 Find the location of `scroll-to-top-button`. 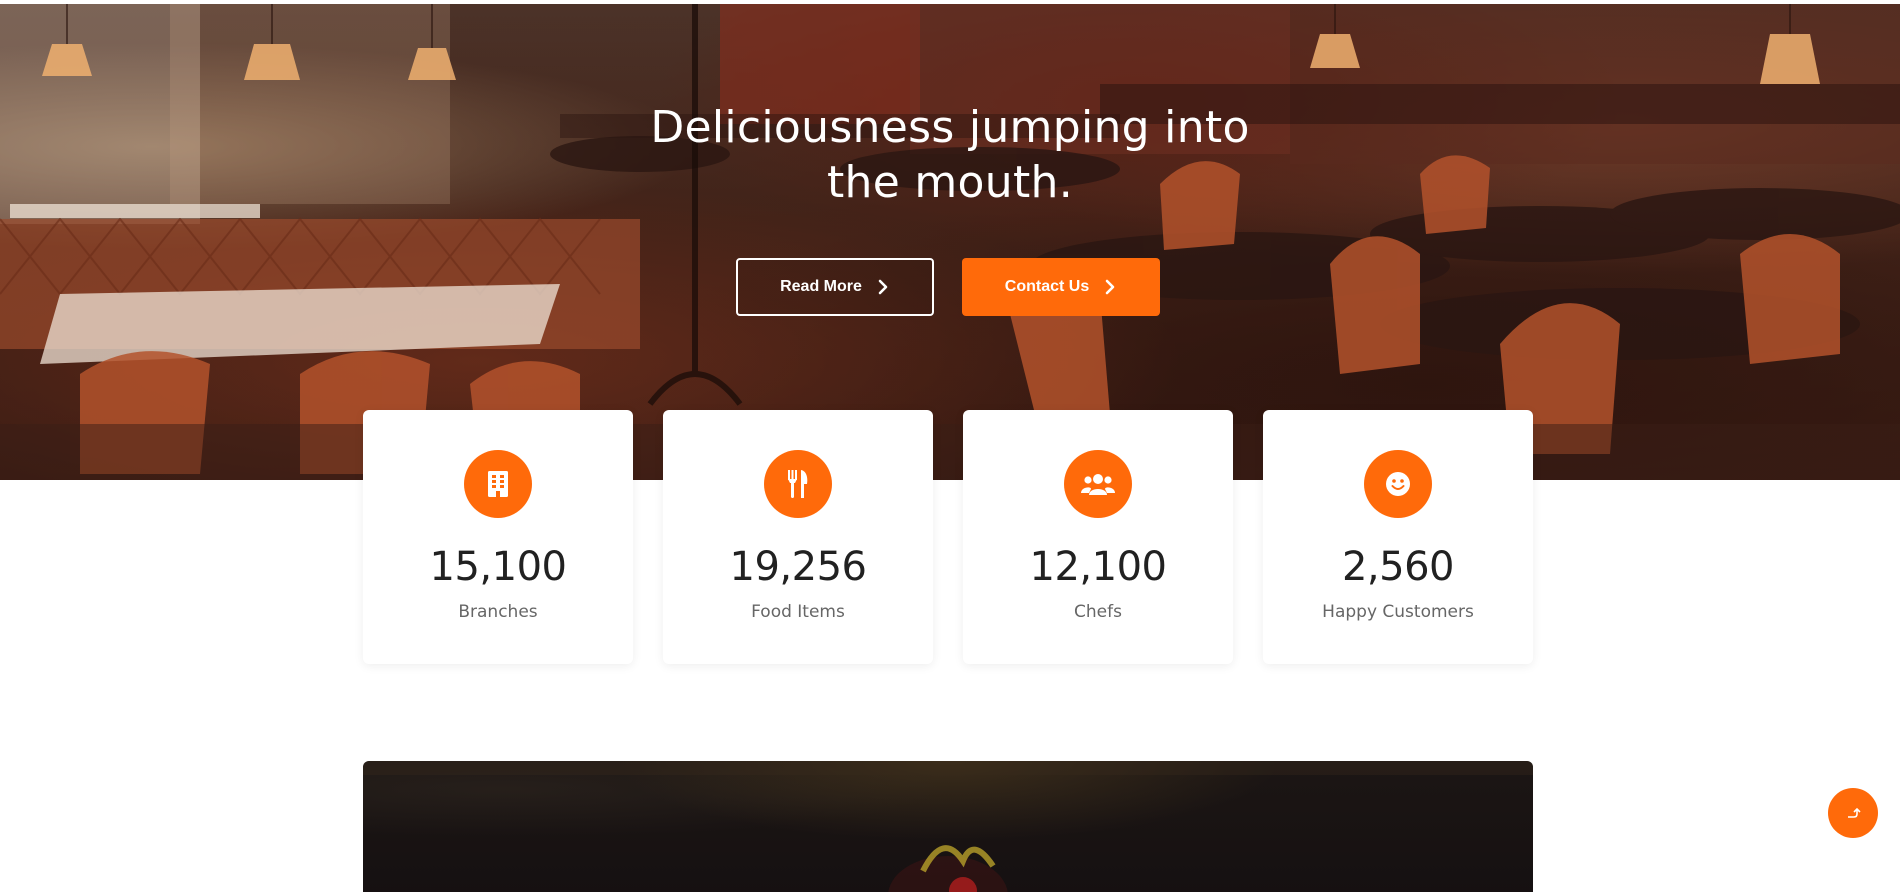

scroll-to-top-button is located at coordinates (1853, 813).